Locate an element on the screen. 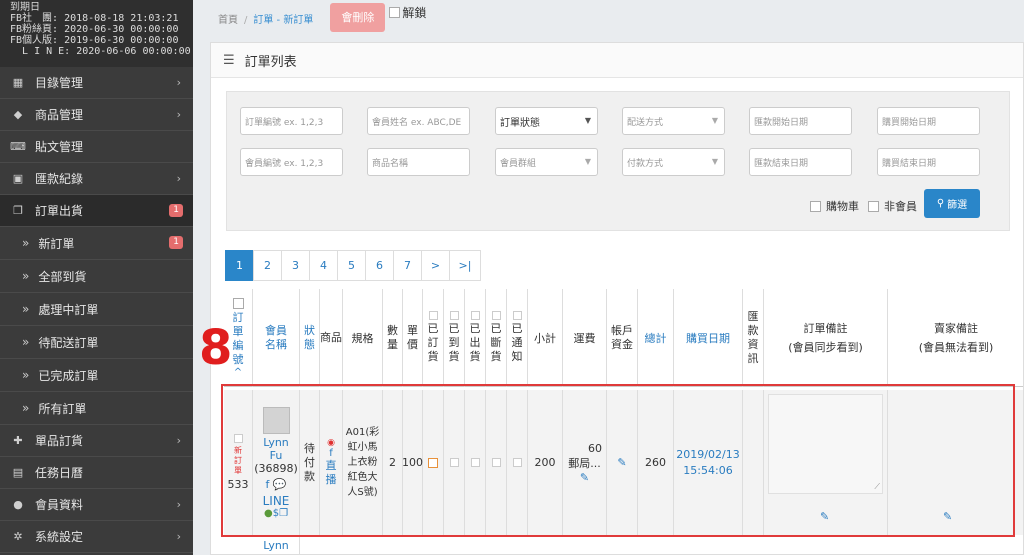  cell-order-no: 新訂單 533 is located at coordinates (238, 462).